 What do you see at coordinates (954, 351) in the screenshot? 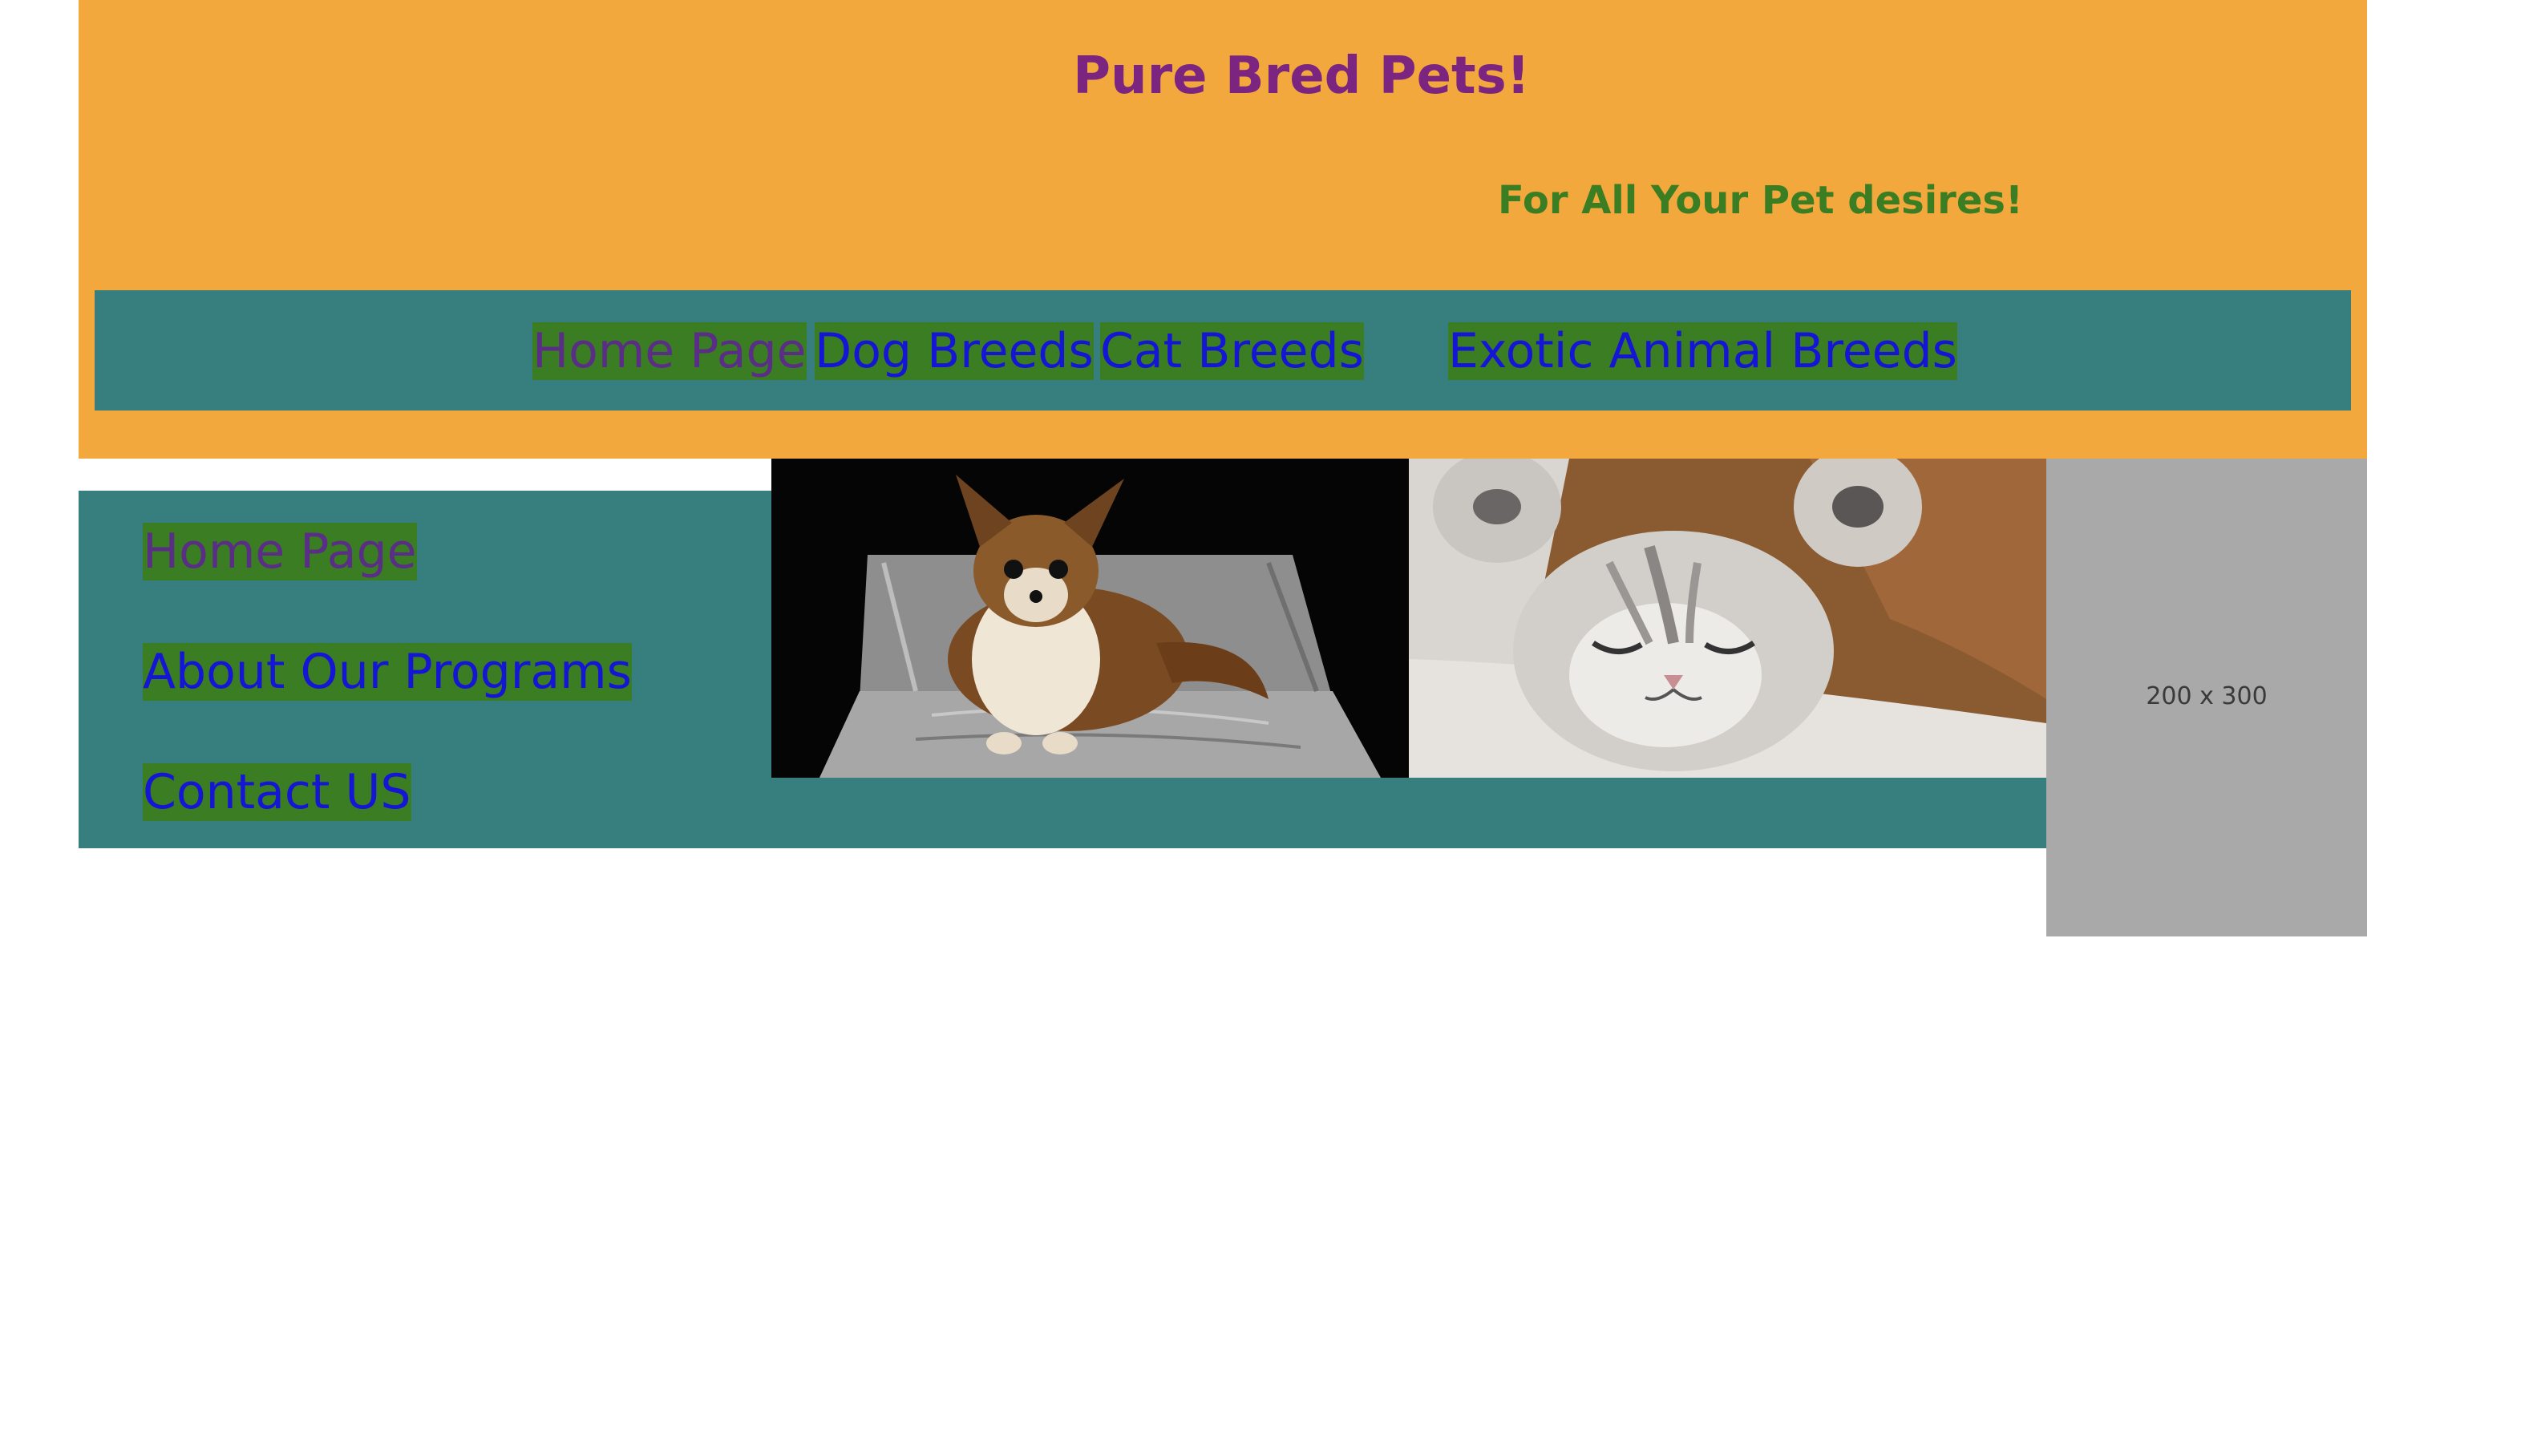
I see `top-nav-dog-breeds-link: Dog Breeds` at bounding box center [954, 351].